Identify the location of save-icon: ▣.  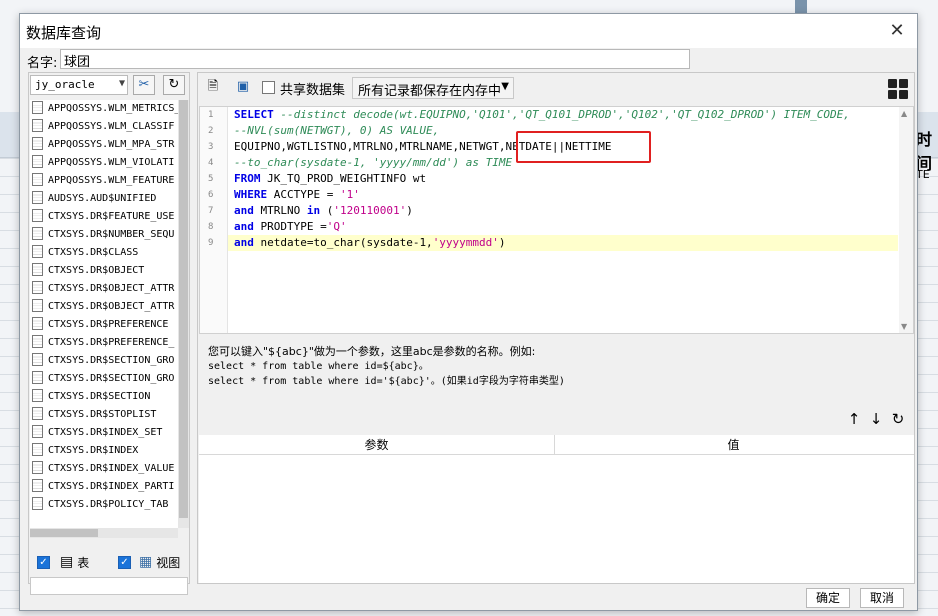
(243, 86).